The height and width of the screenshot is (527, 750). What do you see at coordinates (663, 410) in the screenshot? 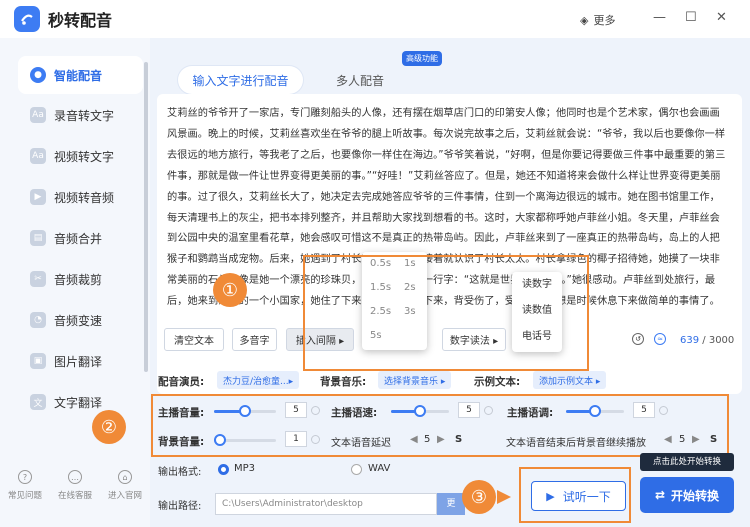
I see `pitch-reset-icon` at bounding box center [663, 410].